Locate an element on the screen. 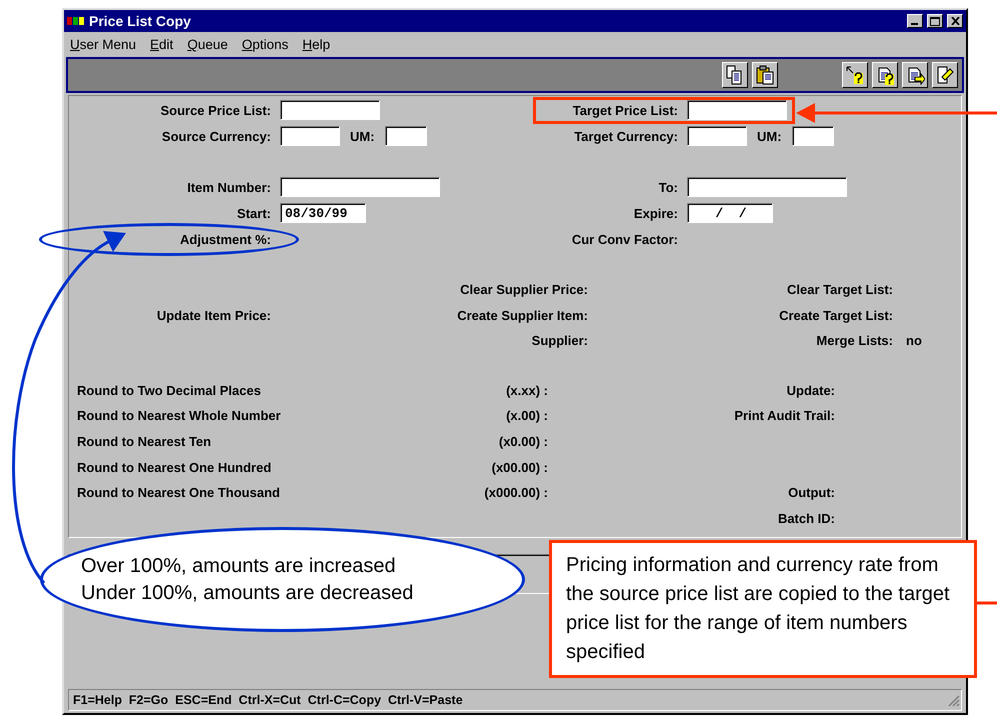 This screenshot has height=724, width=997. maximize-button is located at coordinates (935, 21).